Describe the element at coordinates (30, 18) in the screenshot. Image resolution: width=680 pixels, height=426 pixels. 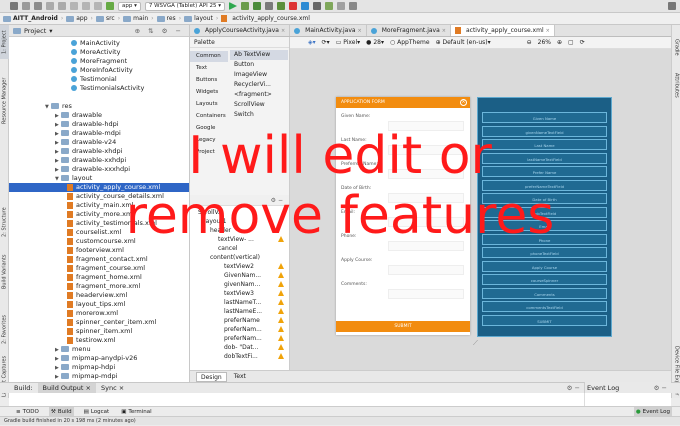
I see `breadcrumb-project: AITT_Android` at that location.